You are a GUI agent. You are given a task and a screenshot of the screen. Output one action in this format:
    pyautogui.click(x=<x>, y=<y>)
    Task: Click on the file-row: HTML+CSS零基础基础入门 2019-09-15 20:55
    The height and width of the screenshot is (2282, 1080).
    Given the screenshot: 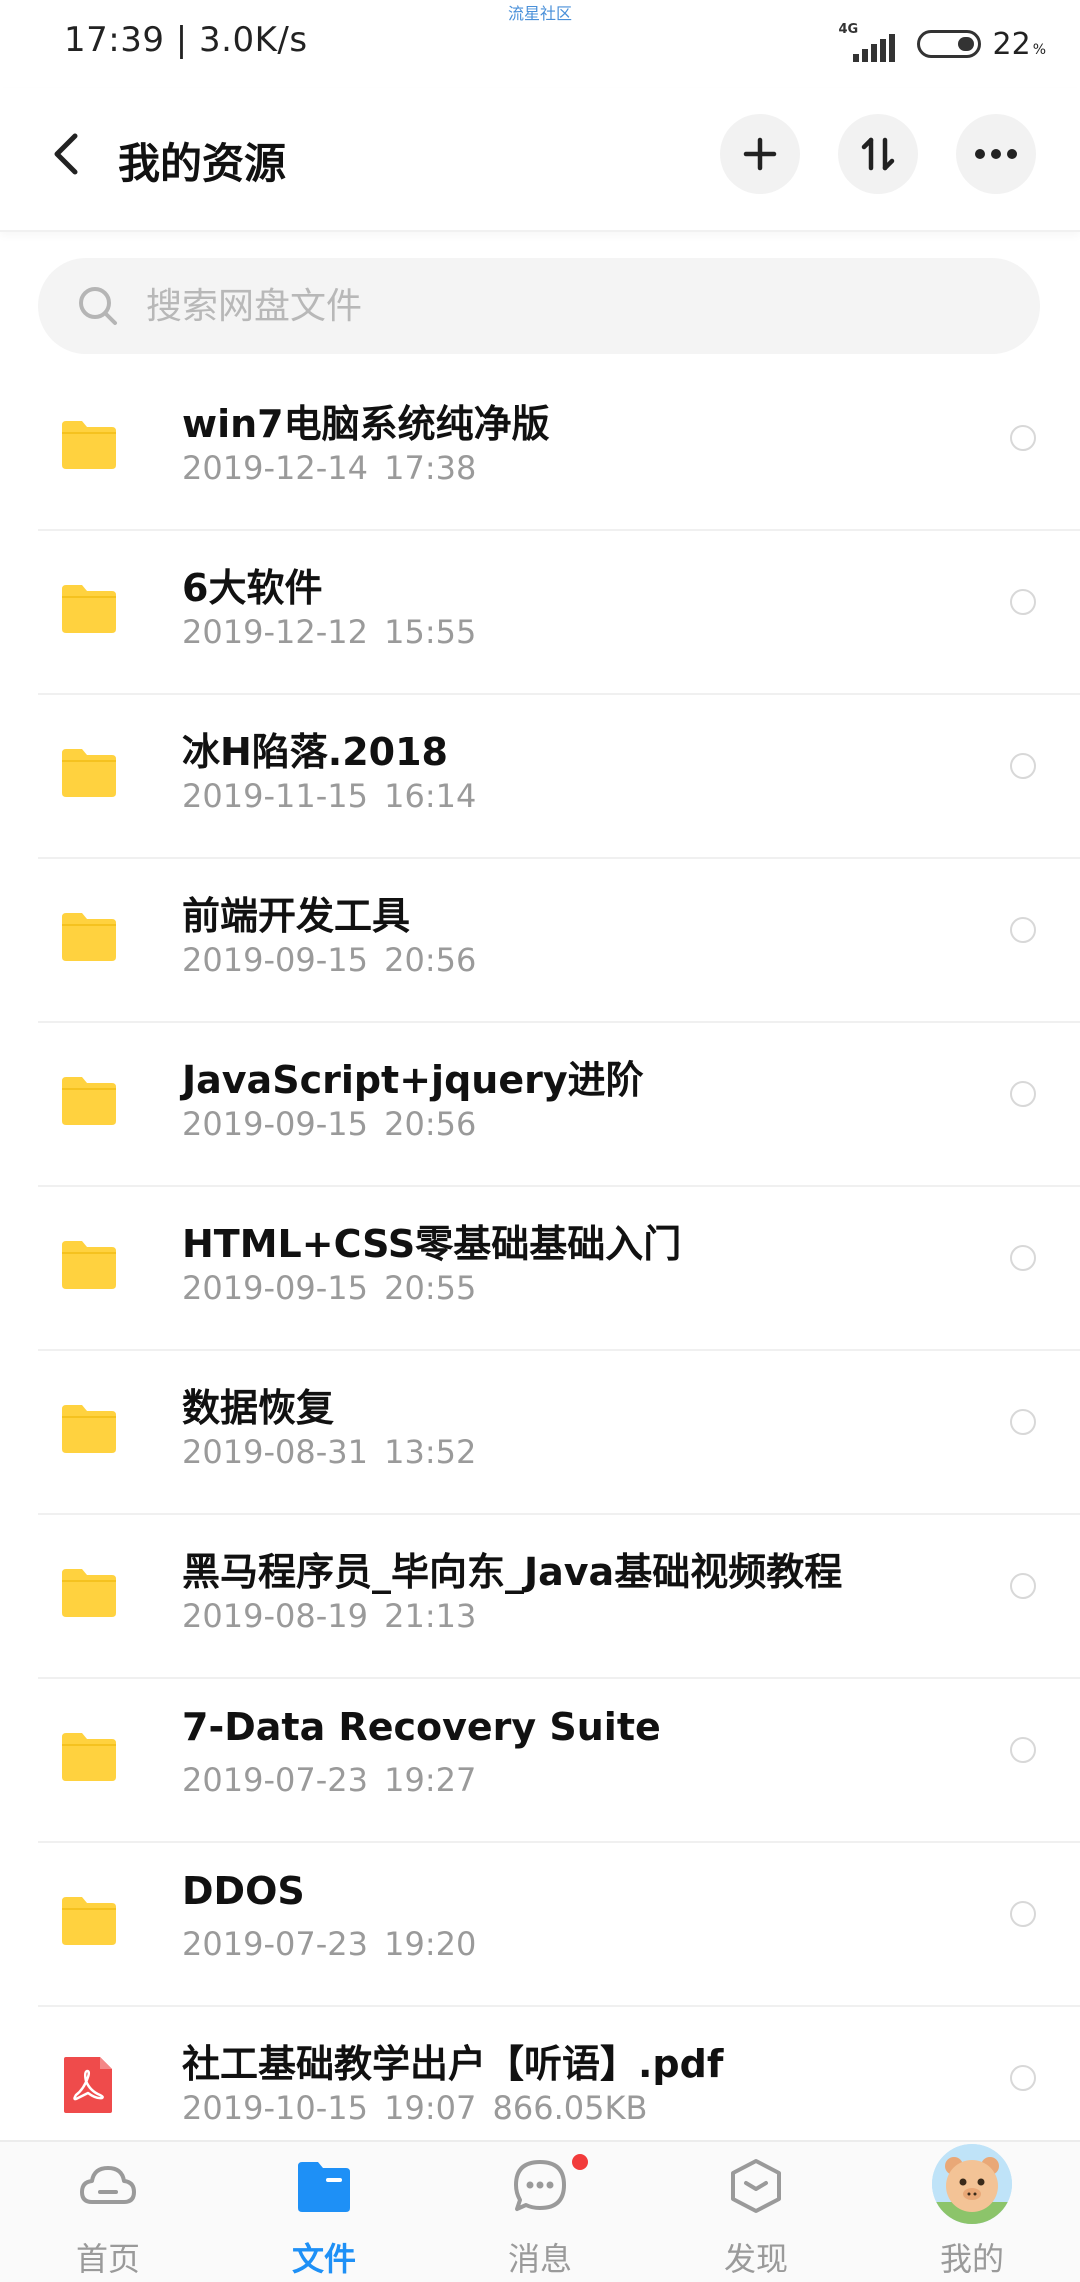 What is the action you would take?
    pyautogui.click(x=540, y=1269)
    